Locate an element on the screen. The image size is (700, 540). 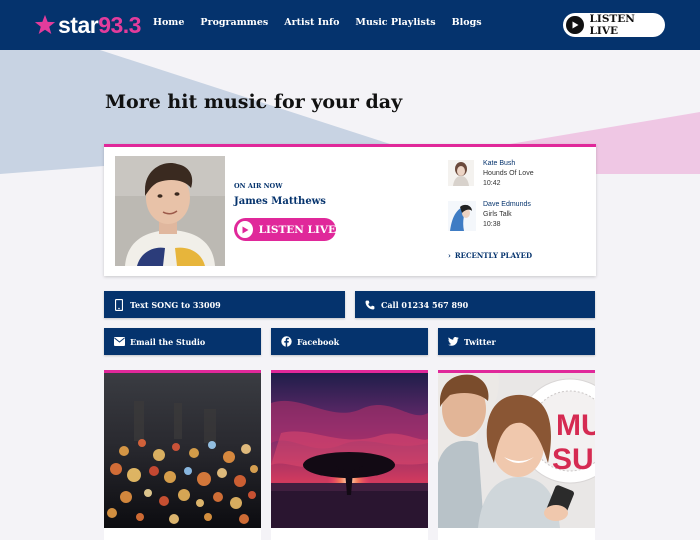
content-card: MU SUR is located at coordinates (516, 455).